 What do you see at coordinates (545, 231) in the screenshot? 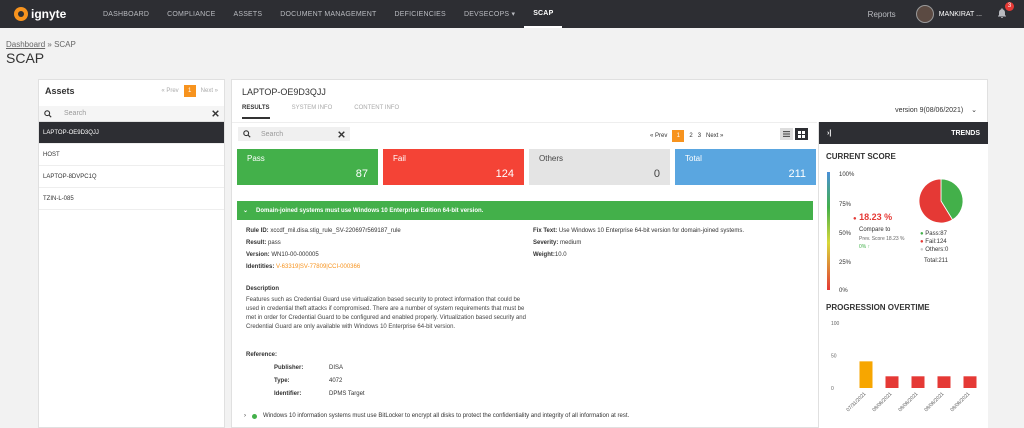
I see `fix-text-label: Fix Text:` at bounding box center [545, 231].